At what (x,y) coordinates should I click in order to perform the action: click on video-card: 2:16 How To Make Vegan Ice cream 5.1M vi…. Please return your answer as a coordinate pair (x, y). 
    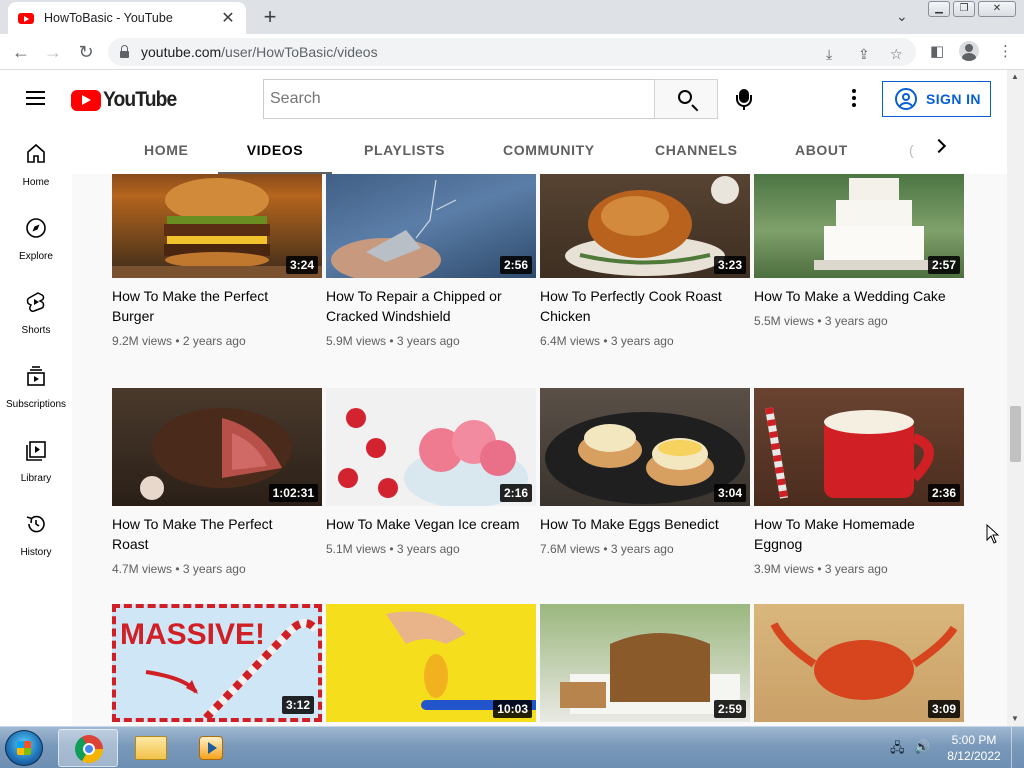
    Looking at the image, I should click on (431, 472).